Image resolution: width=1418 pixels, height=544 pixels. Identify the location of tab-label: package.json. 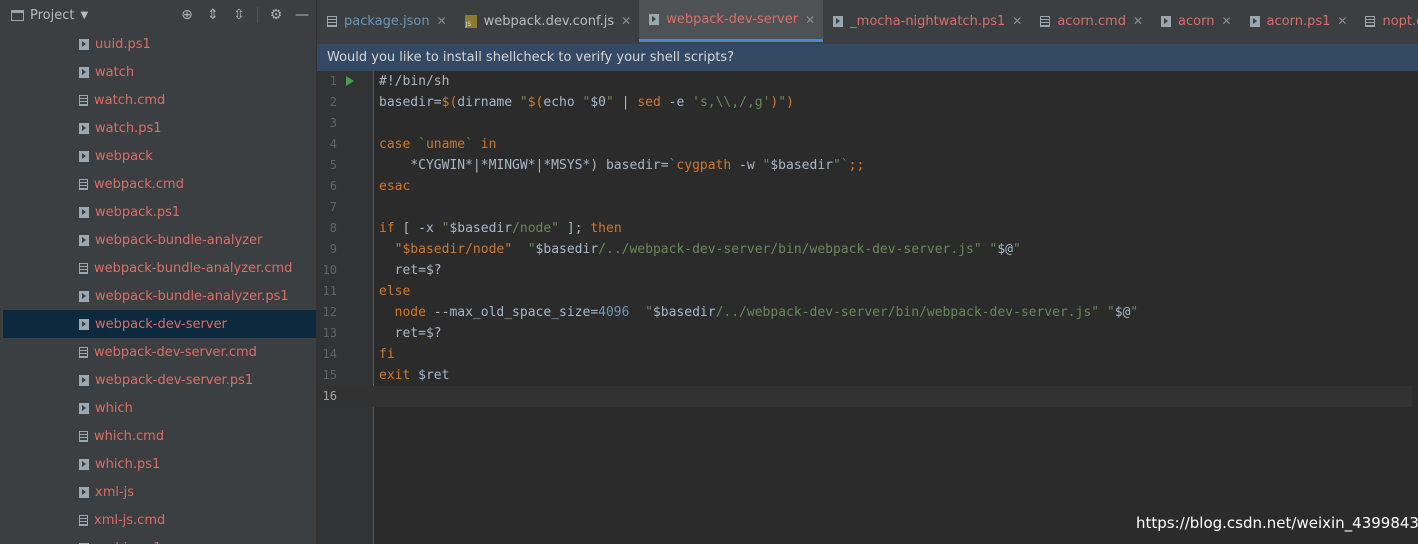
(387, 21).